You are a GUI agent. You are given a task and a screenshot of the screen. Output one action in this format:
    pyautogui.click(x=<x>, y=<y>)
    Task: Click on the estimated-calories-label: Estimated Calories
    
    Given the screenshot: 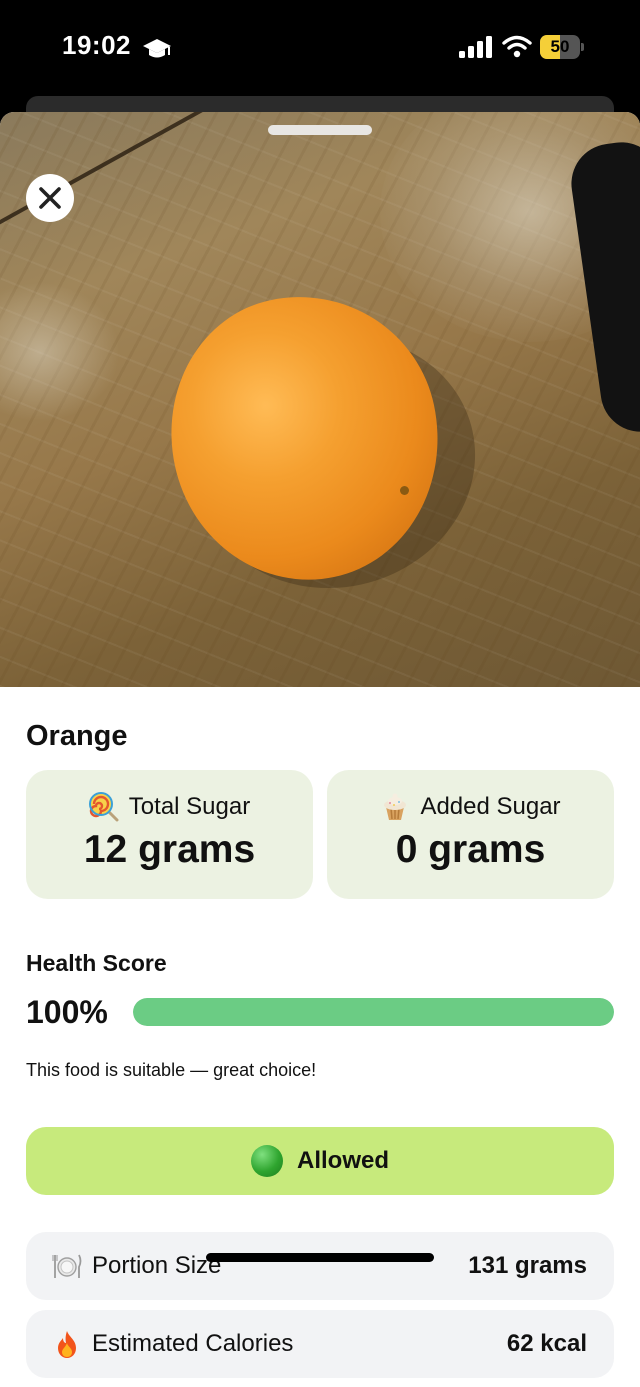 What is the action you would take?
    pyautogui.click(x=193, y=1343)
    